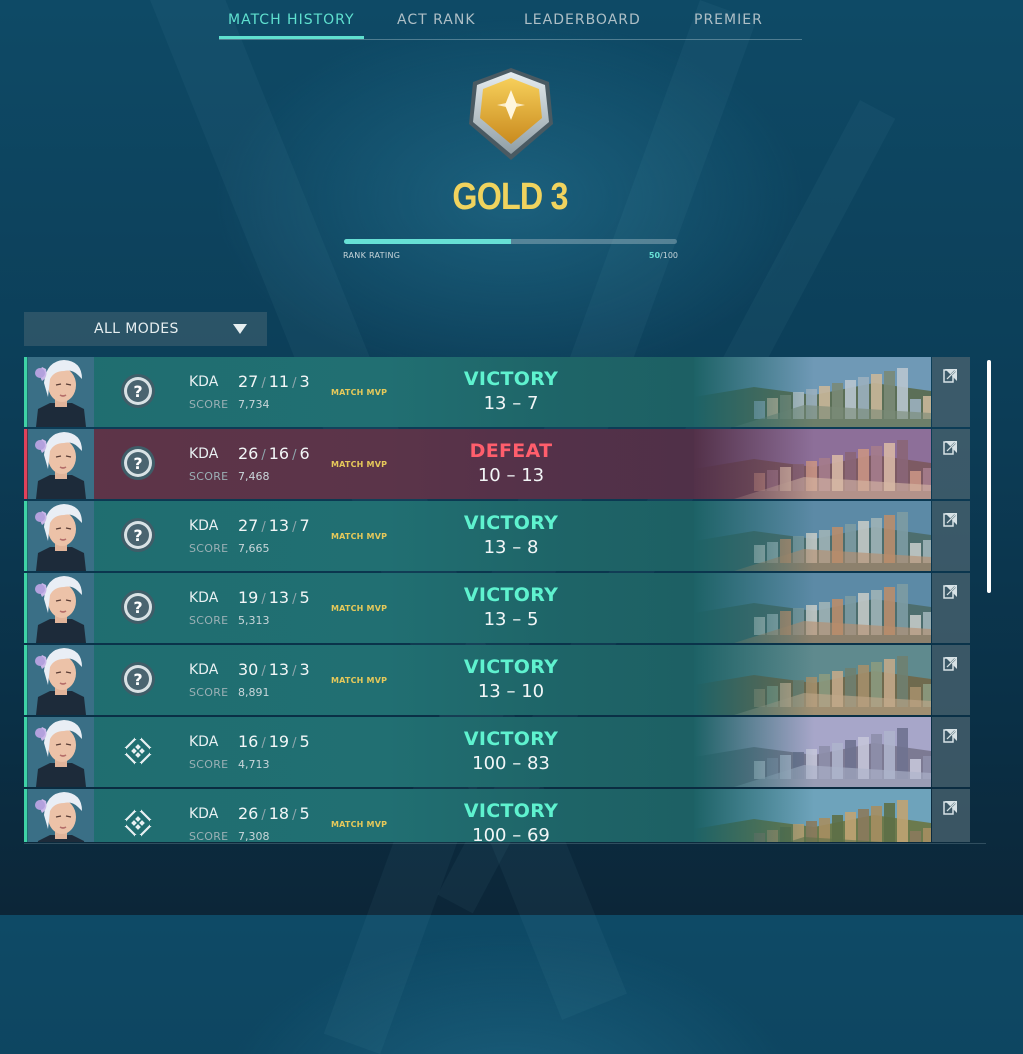 The width and height of the screenshot is (1023, 1054). Describe the element at coordinates (989, 476) in the screenshot. I see `match-list-scrollbar` at that location.